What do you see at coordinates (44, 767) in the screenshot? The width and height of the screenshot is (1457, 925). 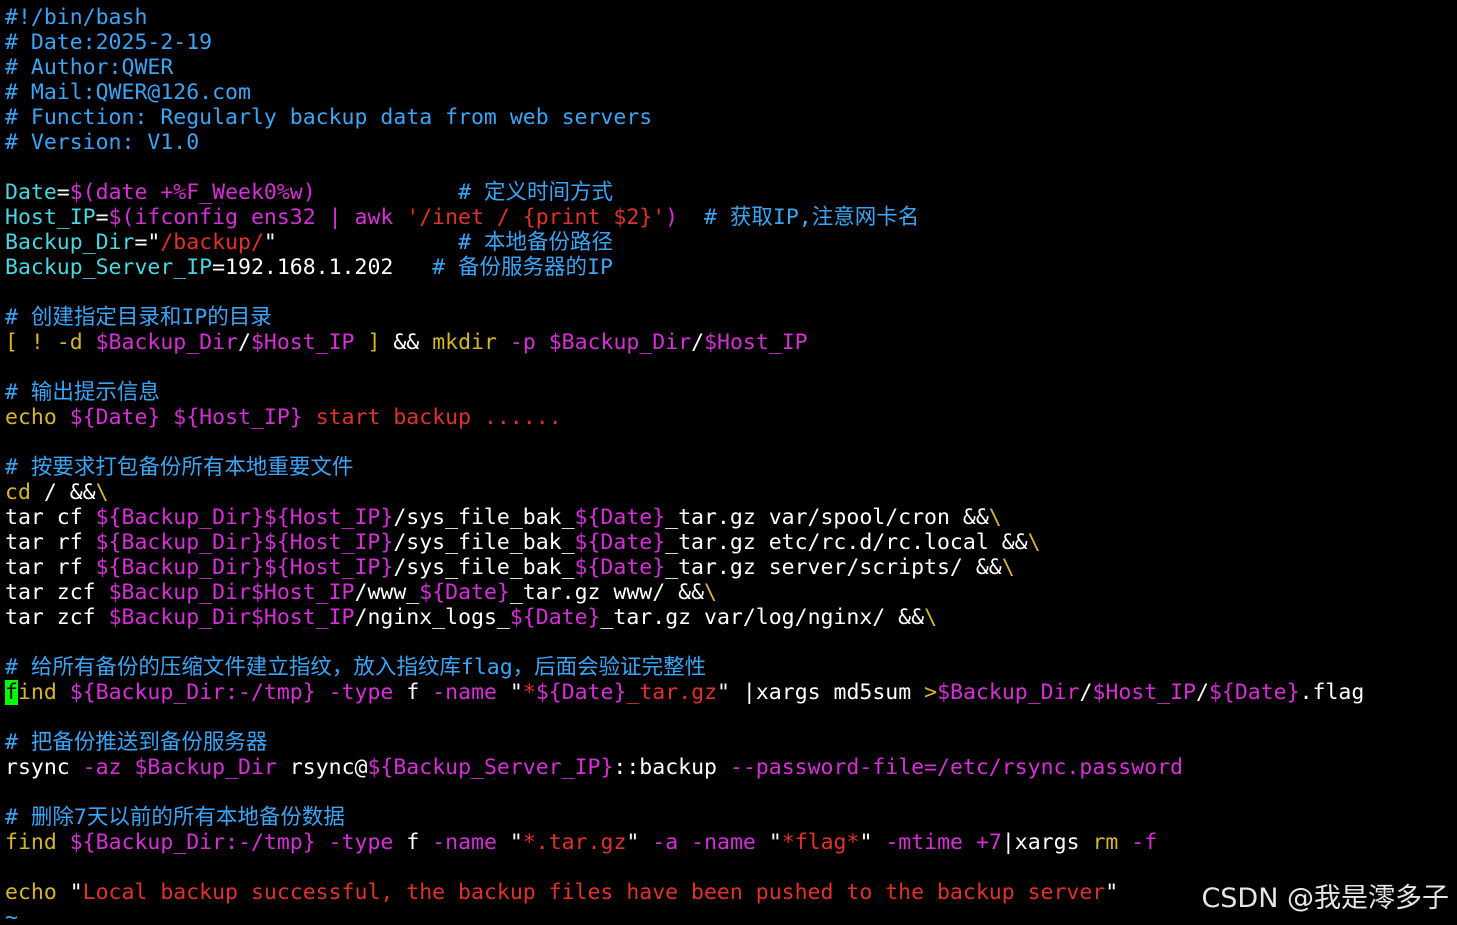 I see `code-token-plain: rsync` at bounding box center [44, 767].